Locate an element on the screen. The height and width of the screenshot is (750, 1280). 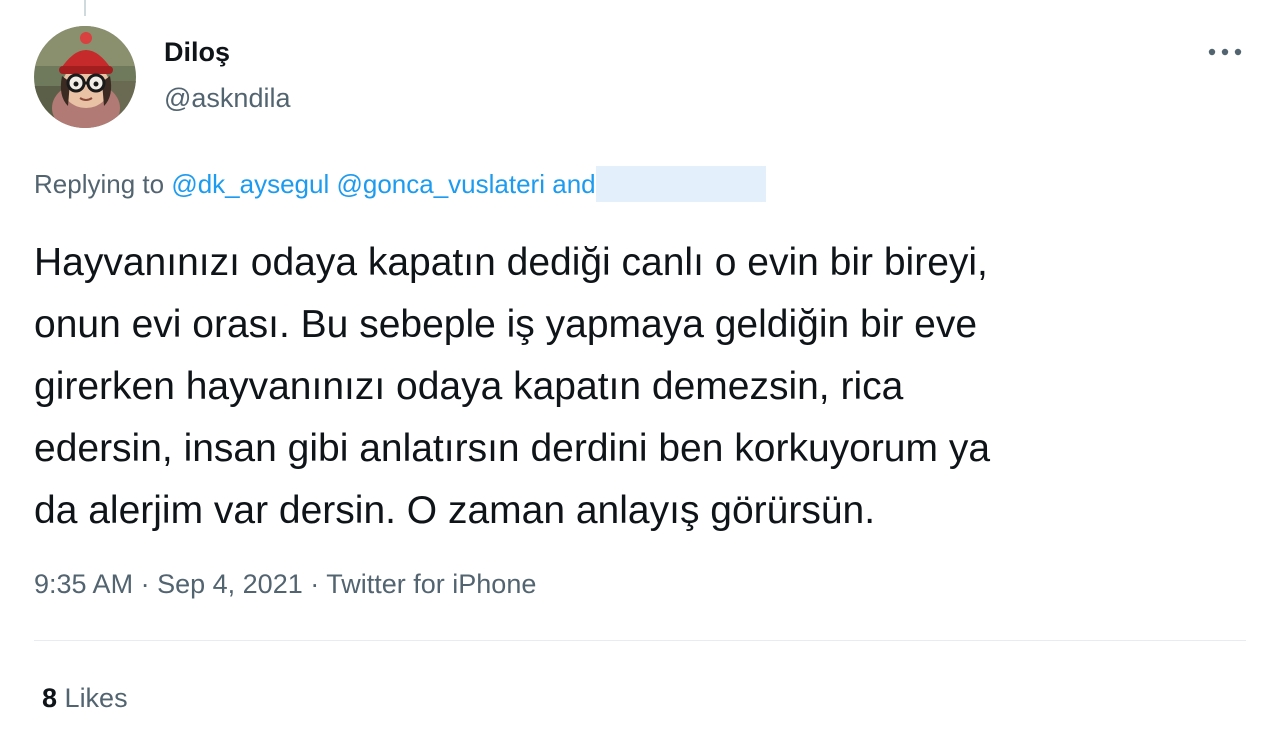
likes-label: Likes is located at coordinates (96, 698).